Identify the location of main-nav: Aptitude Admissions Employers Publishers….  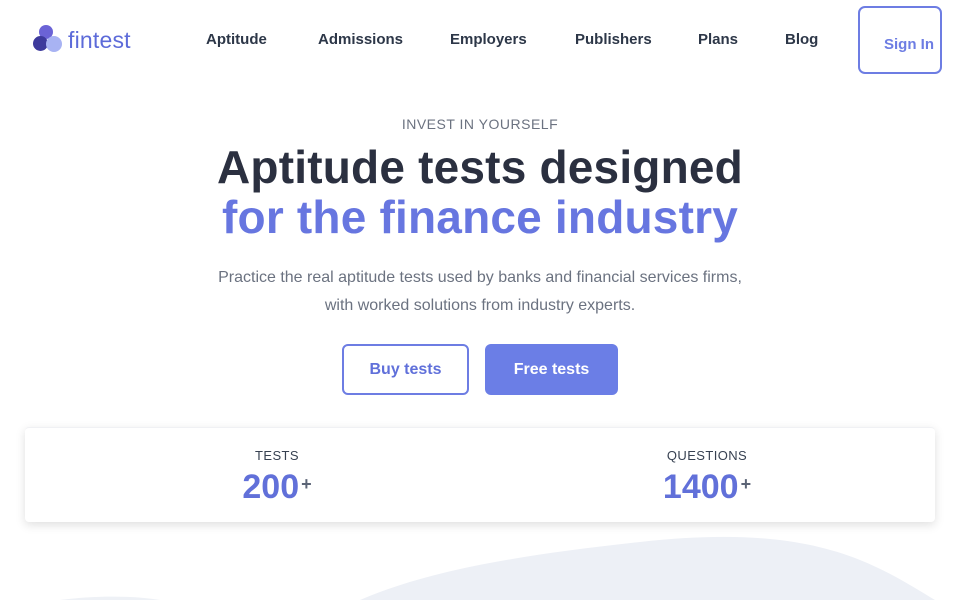
(480, 41).